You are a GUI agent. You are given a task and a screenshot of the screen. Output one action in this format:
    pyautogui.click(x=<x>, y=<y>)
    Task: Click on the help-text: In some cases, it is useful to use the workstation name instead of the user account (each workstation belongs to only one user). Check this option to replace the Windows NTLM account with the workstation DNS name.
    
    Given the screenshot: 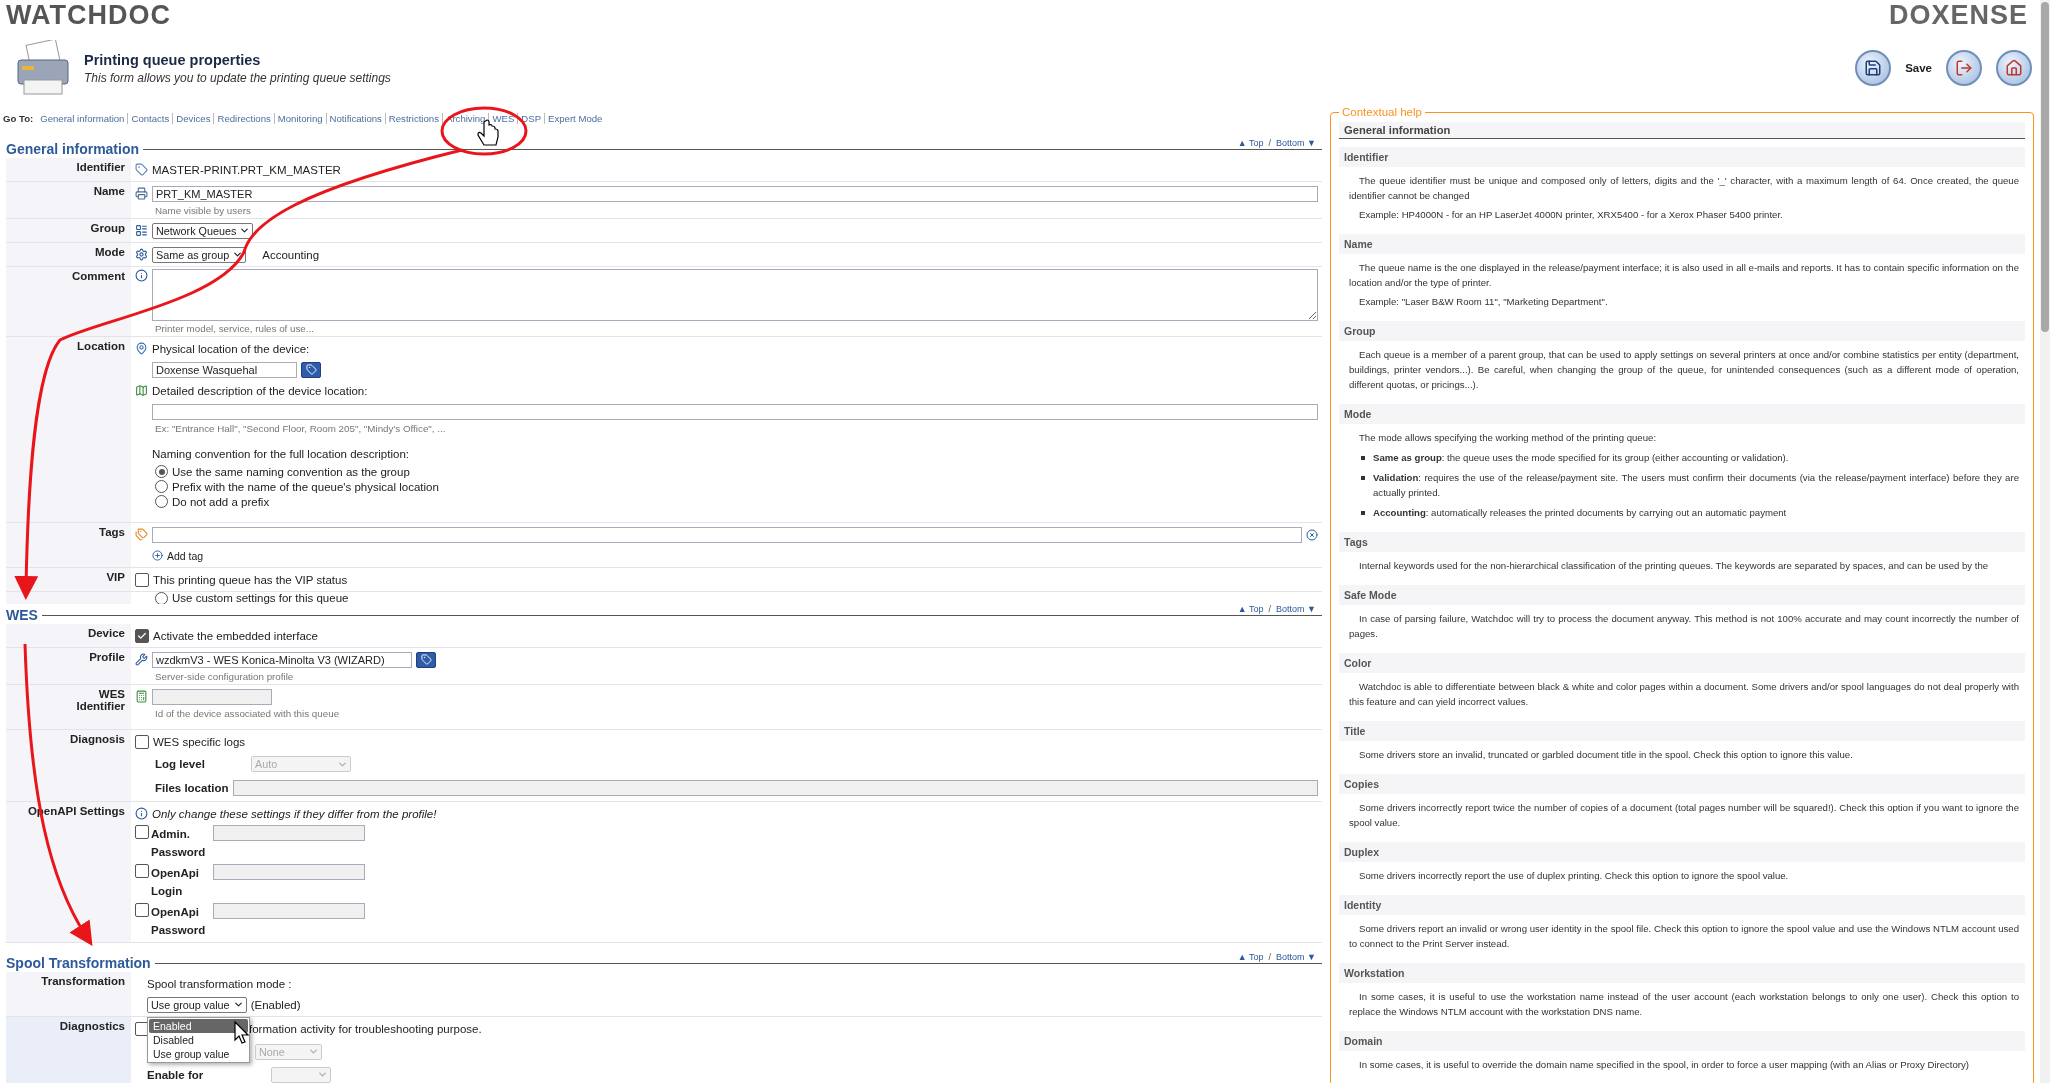 What is the action you would take?
    pyautogui.click(x=1684, y=1004)
    